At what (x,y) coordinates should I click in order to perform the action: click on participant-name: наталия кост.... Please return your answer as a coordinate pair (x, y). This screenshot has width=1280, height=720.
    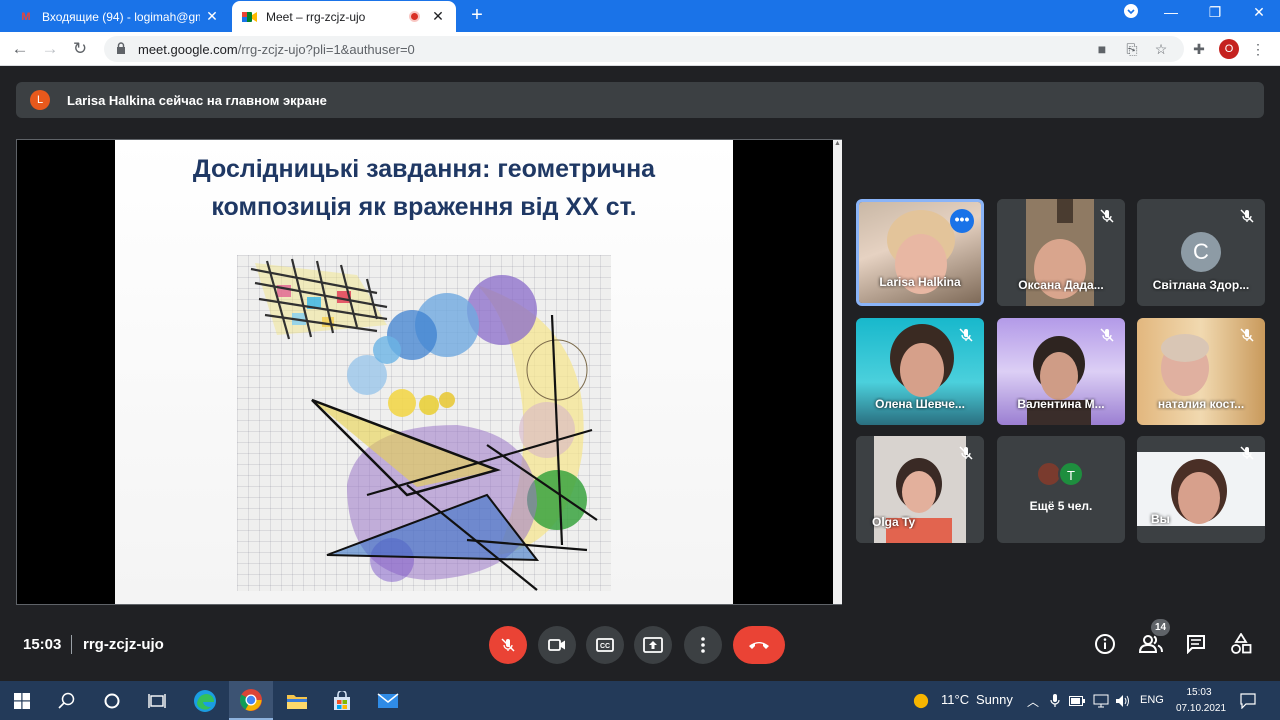
    Looking at the image, I should click on (1201, 404).